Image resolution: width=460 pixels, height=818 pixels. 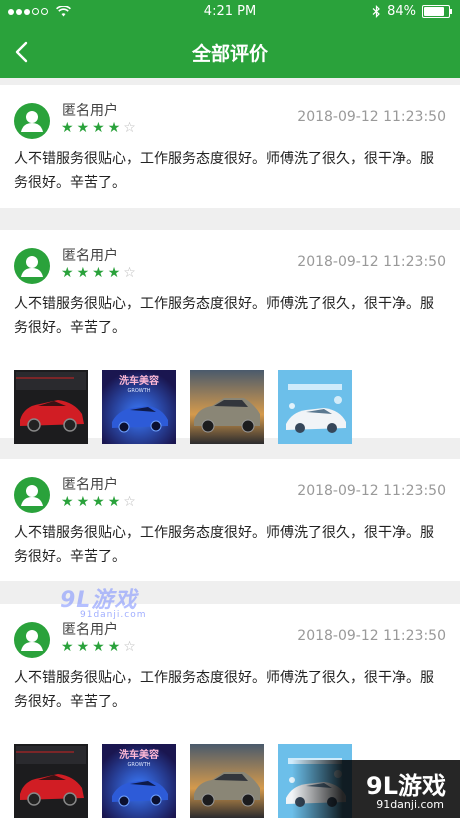 I want to click on watermark-logo: 9L游戏 91danji.com, so click(x=103, y=601).